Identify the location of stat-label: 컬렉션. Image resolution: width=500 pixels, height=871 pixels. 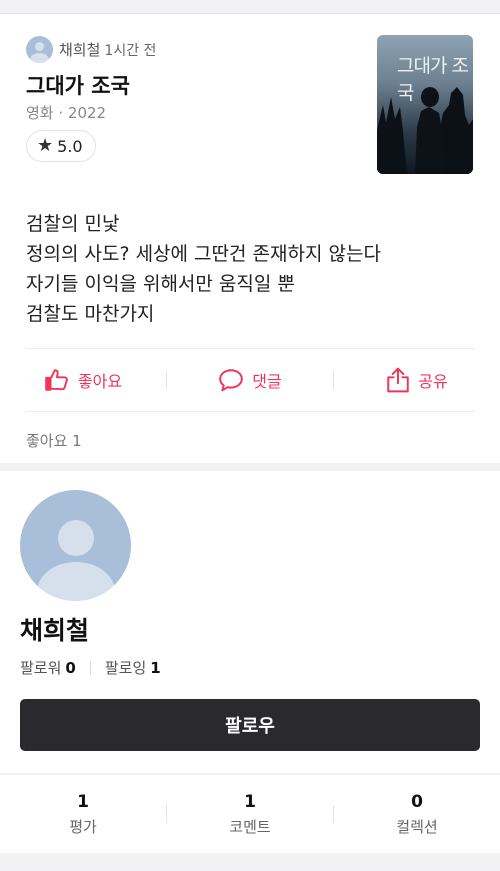
(417, 826).